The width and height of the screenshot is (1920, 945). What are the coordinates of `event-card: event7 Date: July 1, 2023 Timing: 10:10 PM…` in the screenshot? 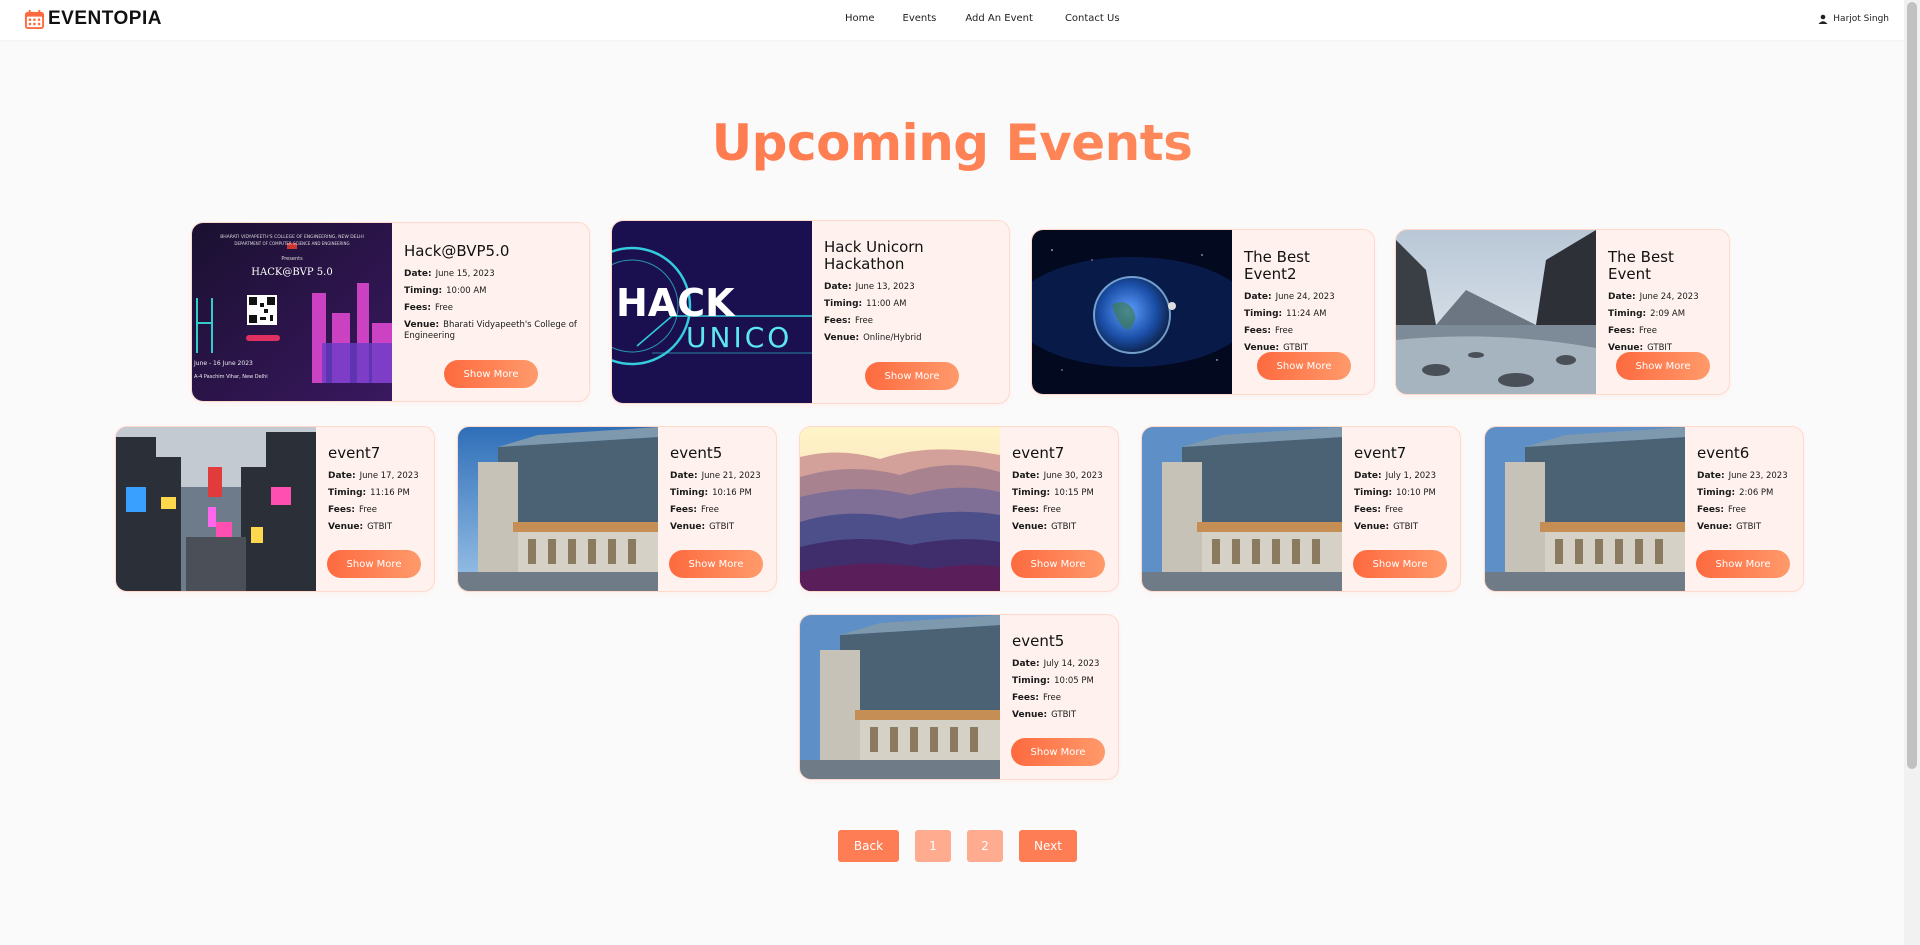 It's located at (1301, 509).